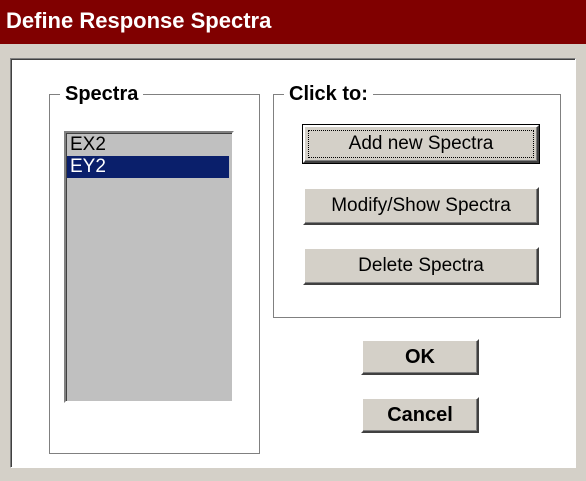 The width and height of the screenshot is (586, 481). I want to click on dialog-title: Define Response Spectra, so click(139, 20).